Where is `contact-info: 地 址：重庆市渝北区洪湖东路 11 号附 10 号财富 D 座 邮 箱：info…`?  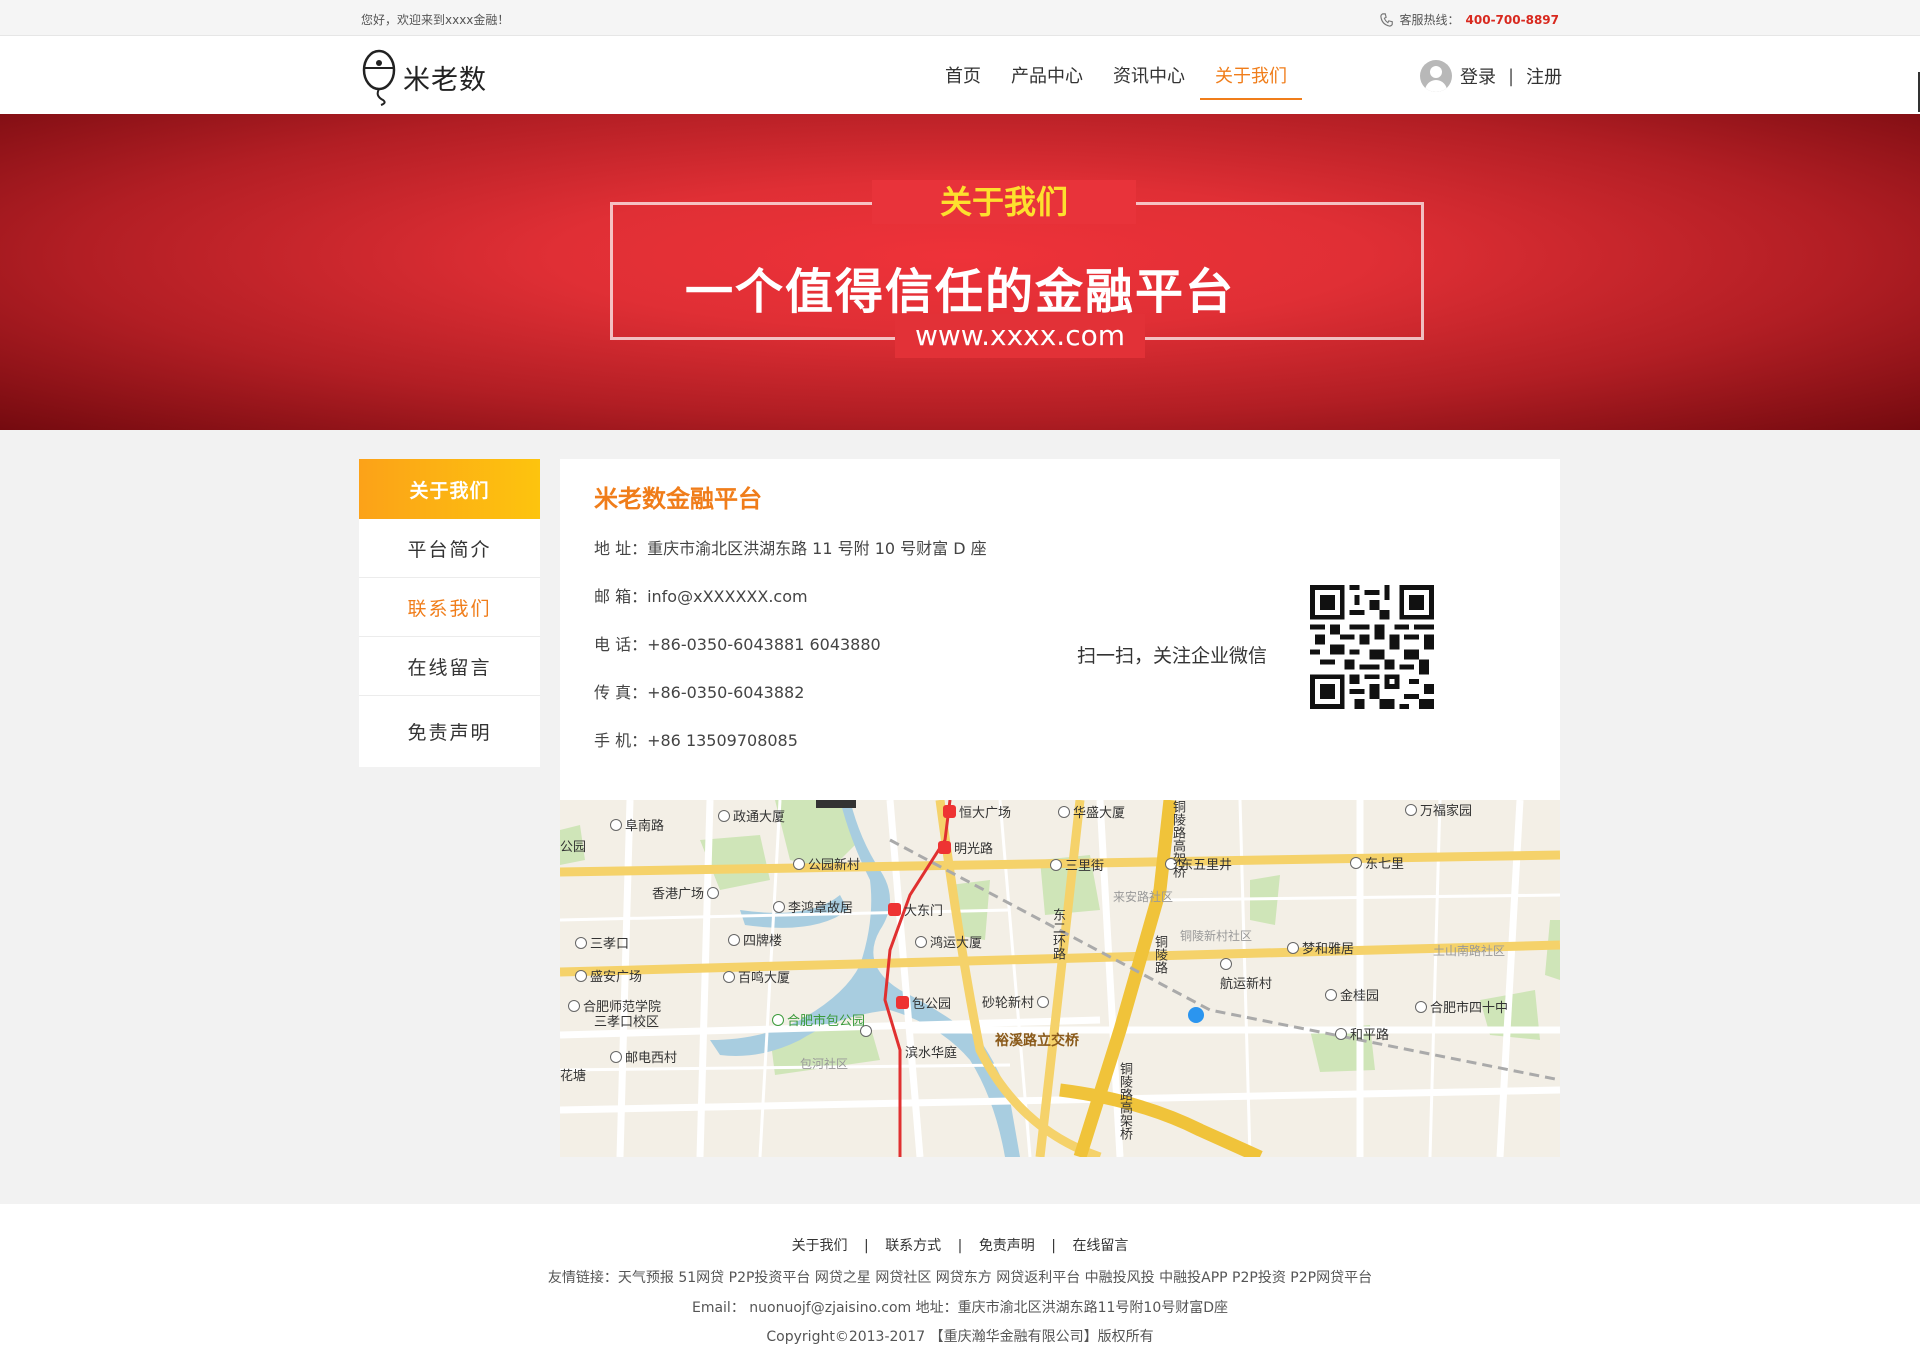 contact-info: 地 址：重庆市渝北区洪湖东路 11 号附 10 号财富 D 座 邮 箱：info… is located at coordinates (790, 655).